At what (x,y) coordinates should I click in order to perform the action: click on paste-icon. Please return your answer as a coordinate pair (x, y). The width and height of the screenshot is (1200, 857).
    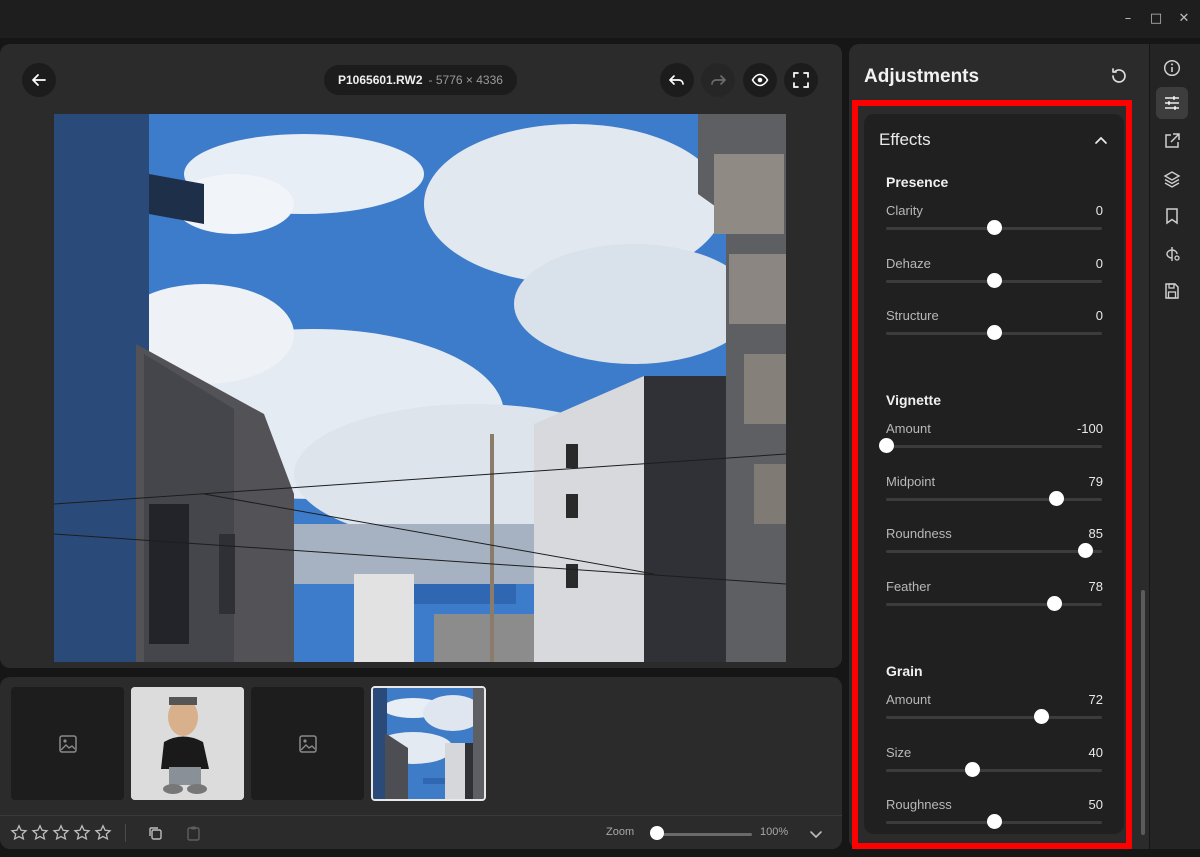
    Looking at the image, I should click on (193, 833).